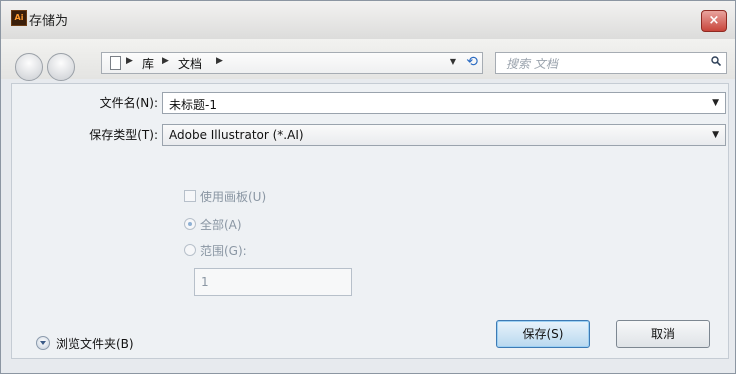  What do you see at coordinates (236, 135) in the screenshot?
I see `filetype-value: Adobe Illustrator (*.AI)` at bounding box center [236, 135].